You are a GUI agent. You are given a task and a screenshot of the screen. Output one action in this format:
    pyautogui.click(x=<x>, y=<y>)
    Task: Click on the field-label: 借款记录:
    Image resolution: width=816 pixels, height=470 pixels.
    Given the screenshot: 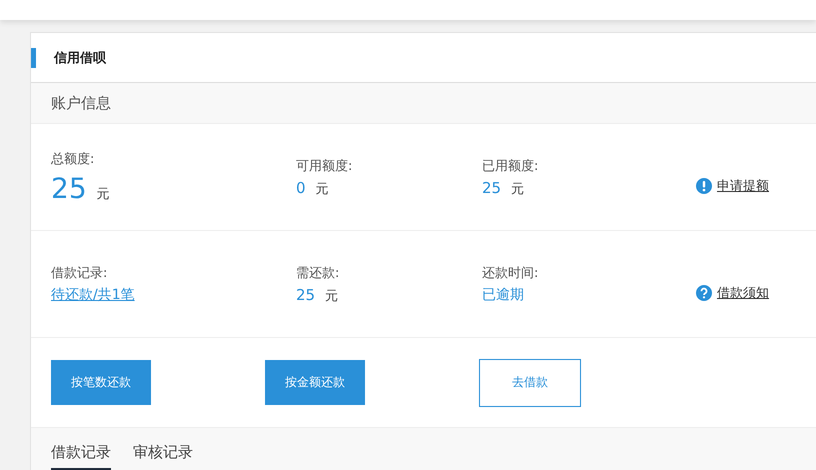 What is the action you would take?
    pyautogui.click(x=79, y=273)
    